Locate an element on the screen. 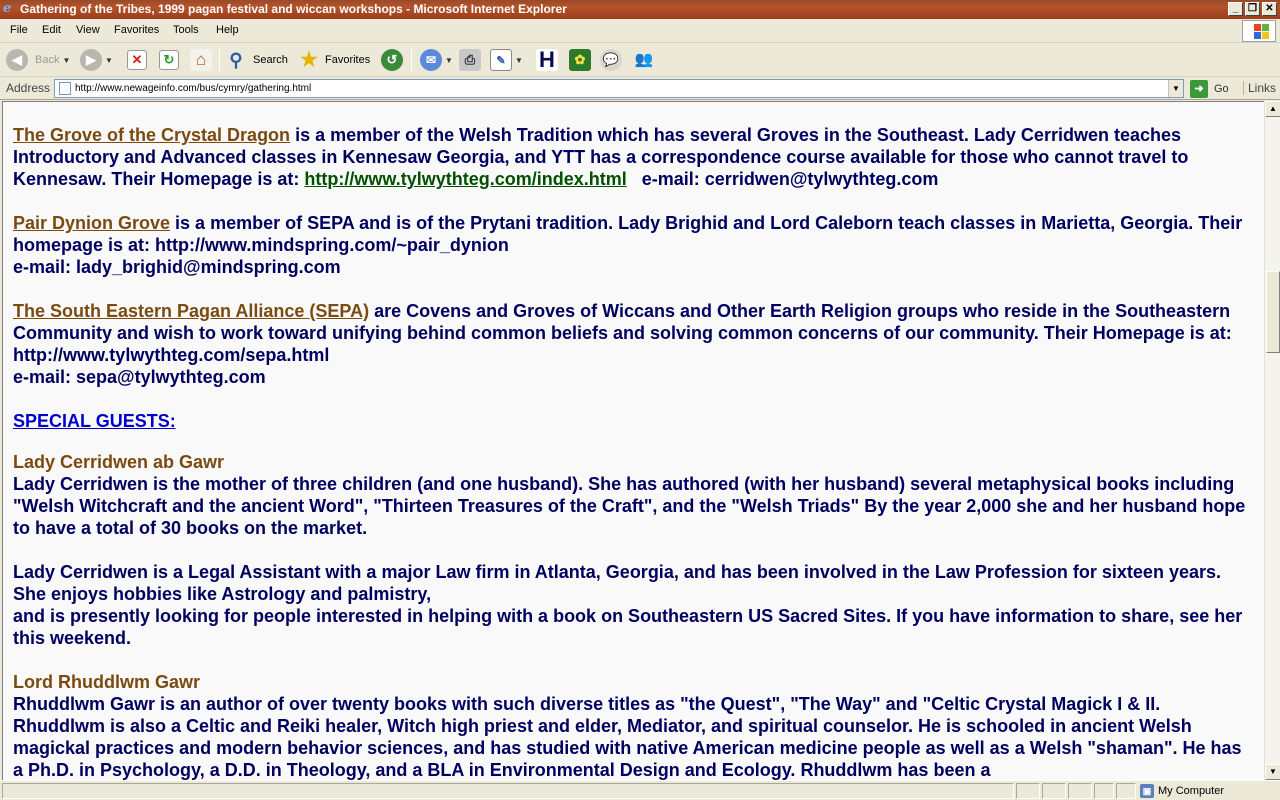  h-button: H is located at coordinates (547, 60).